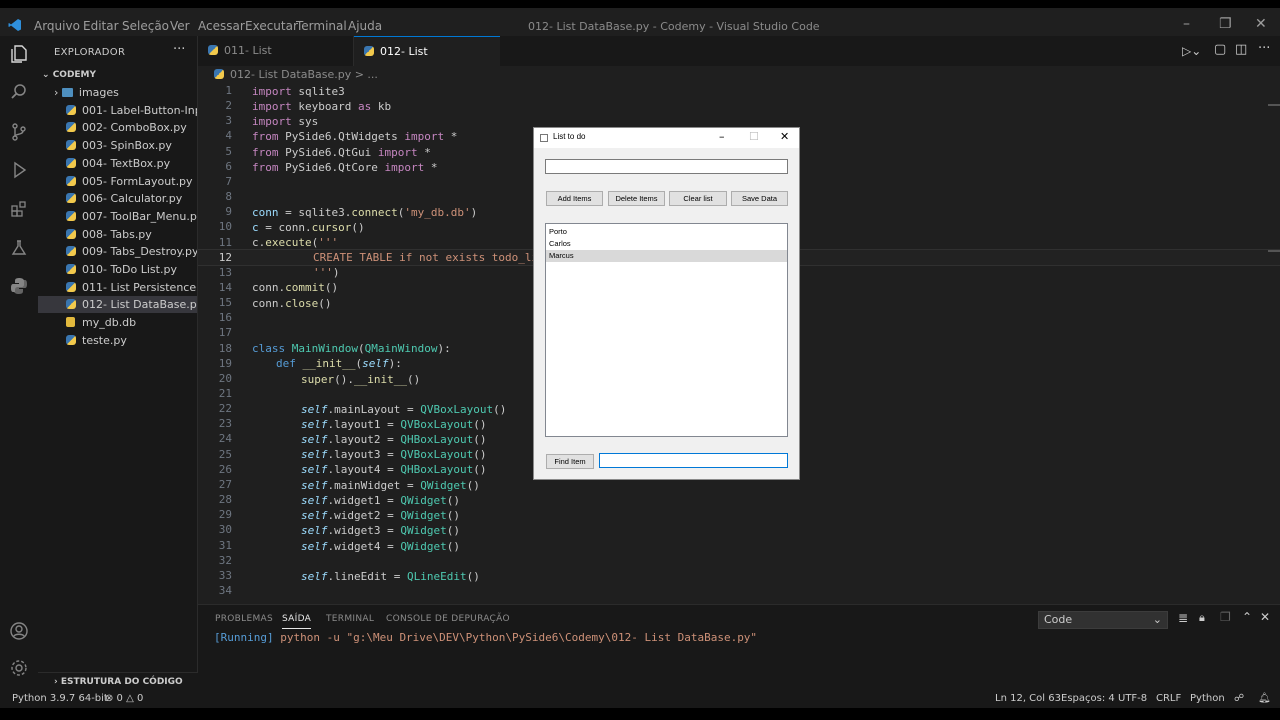 This screenshot has width=1280, height=720. Describe the element at coordinates (117, 322) in the screenshot. I see `sidebar-item-db: my_db.db` at that location.